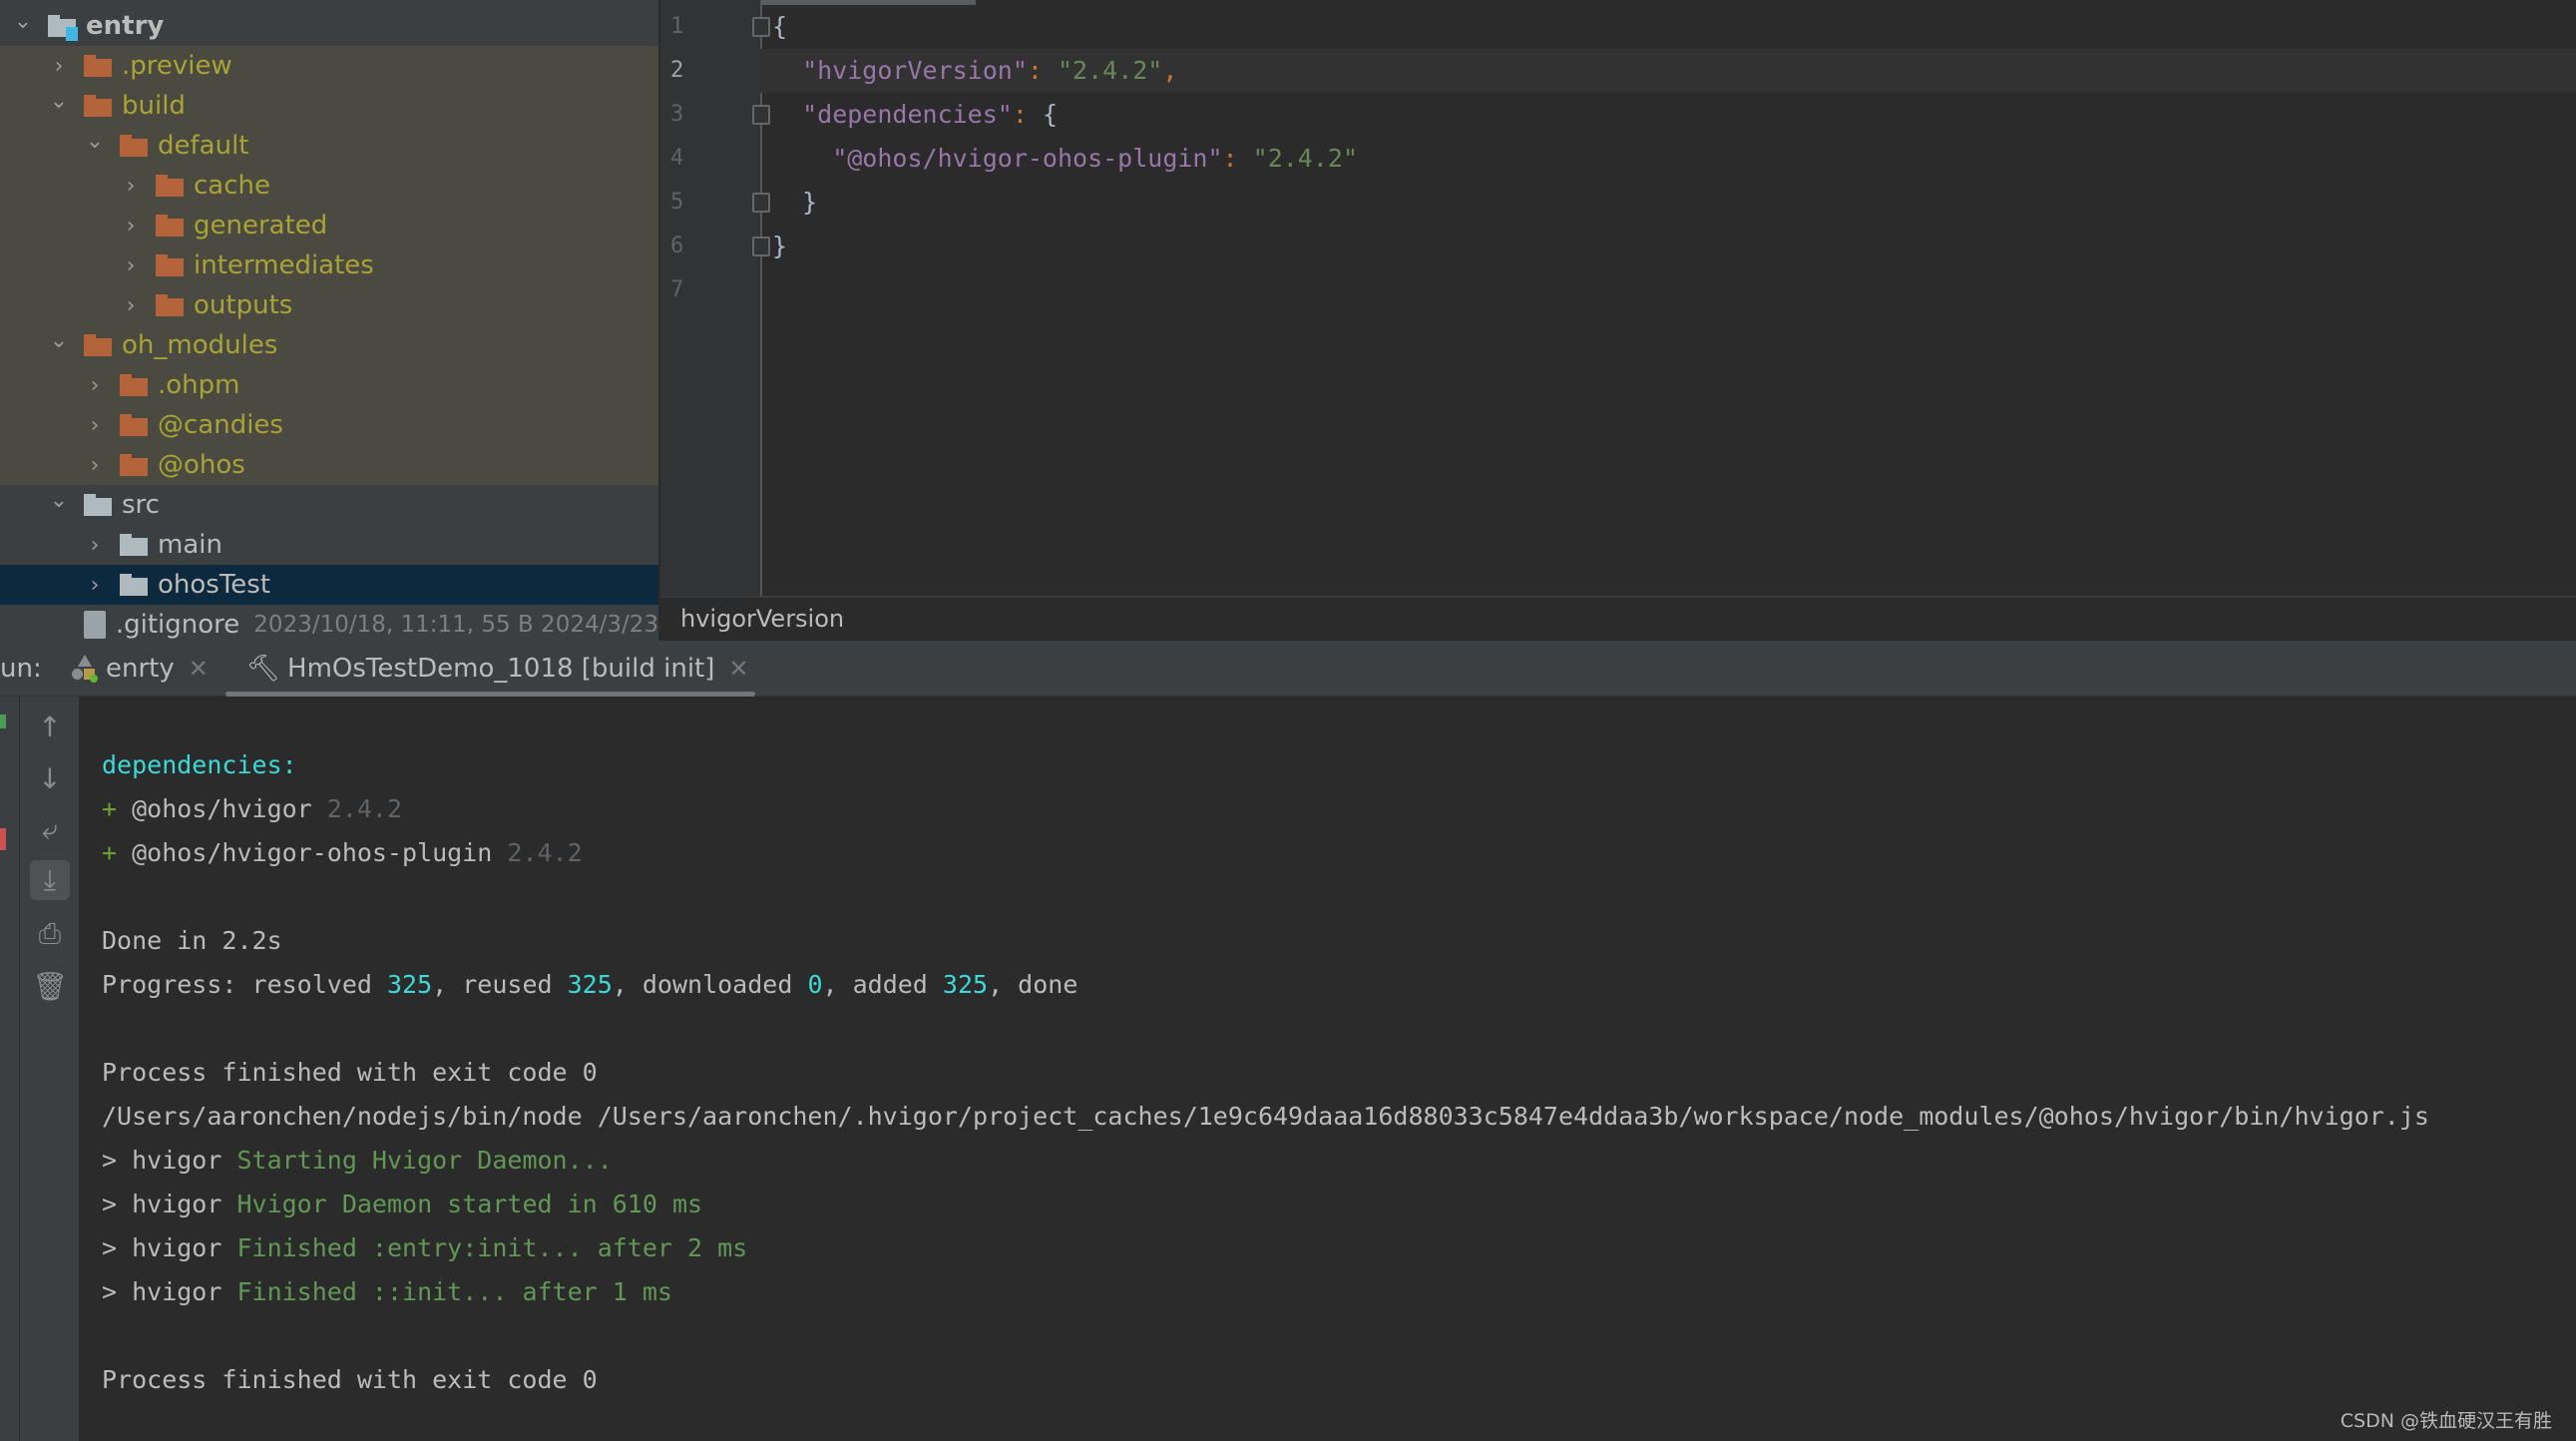 The height and width of the screenshot is (1441, 2576). Describe the element at coordinates (815, 984) in the screenshot. I see `console-token: 0` at that location.